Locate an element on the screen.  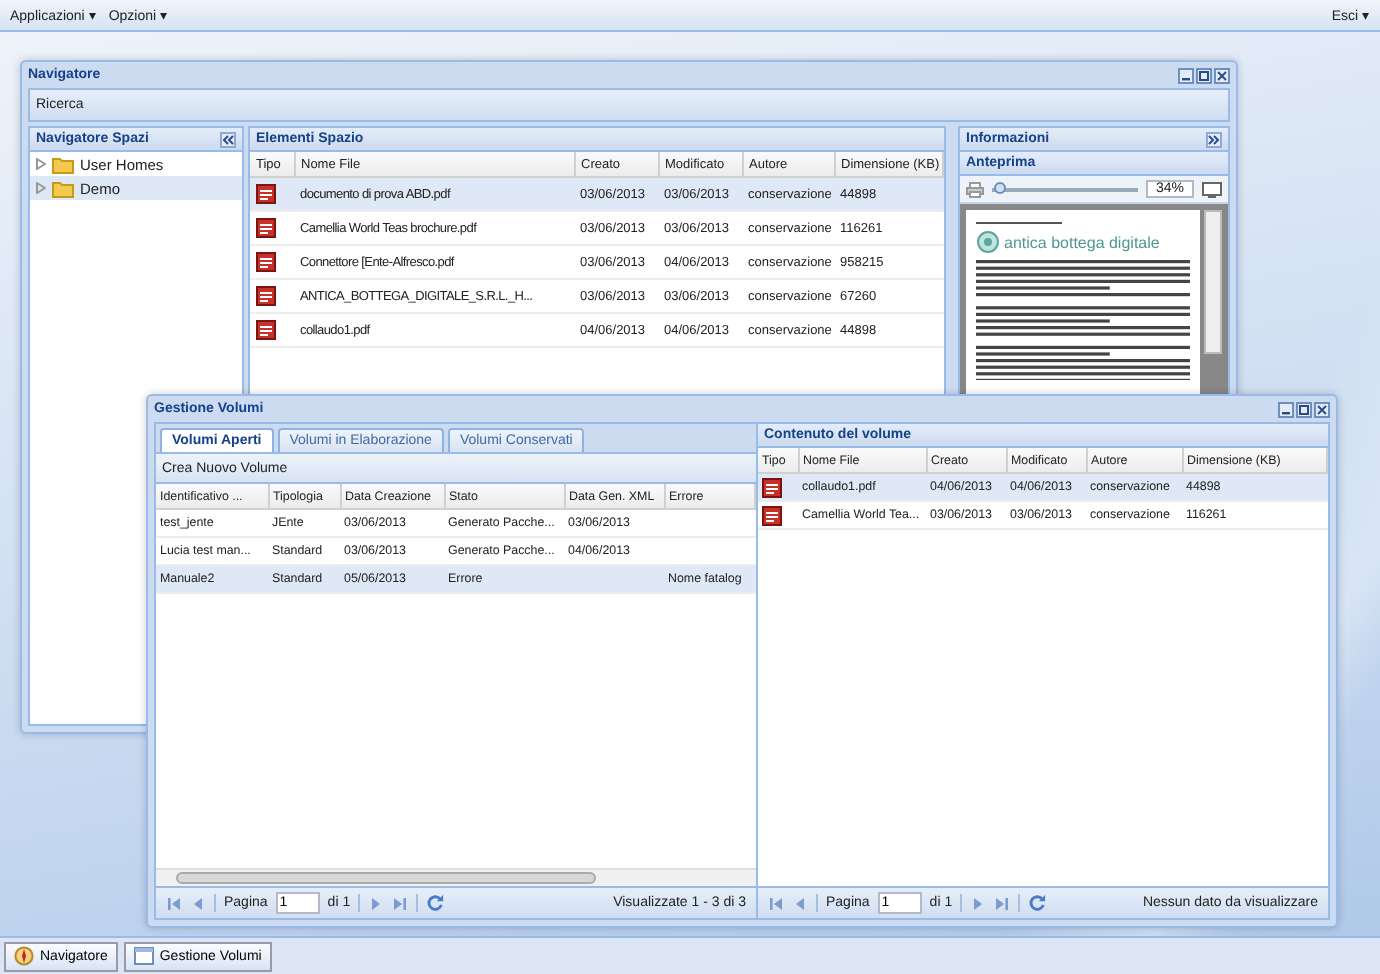
expand-icon is located at coordinates (1214, 139).